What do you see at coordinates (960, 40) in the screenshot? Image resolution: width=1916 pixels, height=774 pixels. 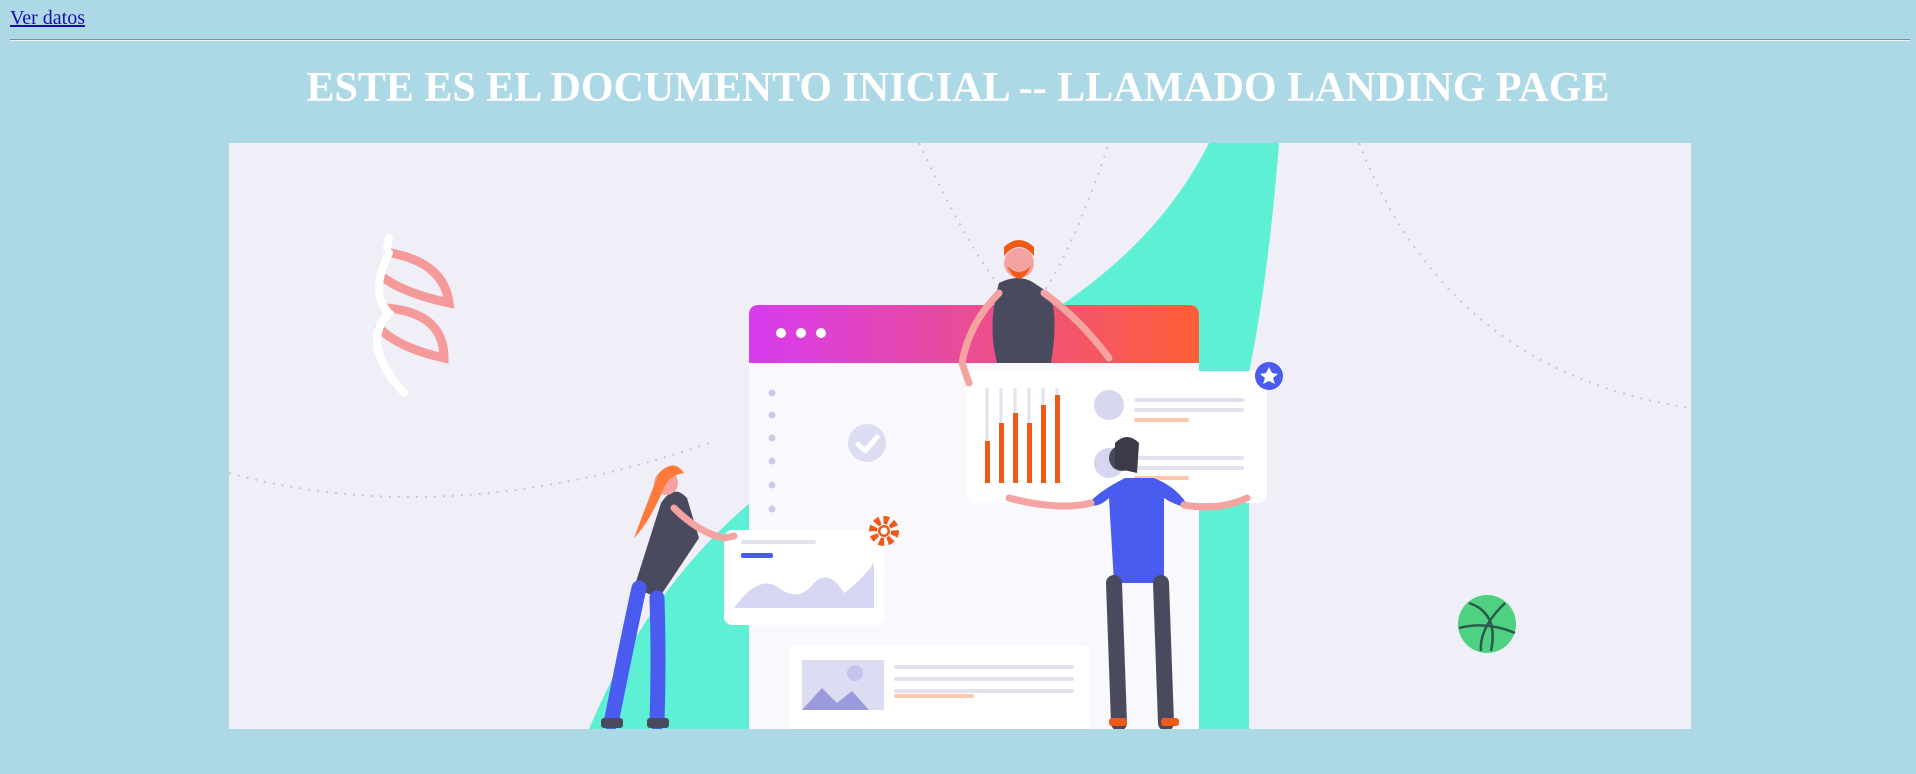 I see `divider` at bounding box center [960, 40].